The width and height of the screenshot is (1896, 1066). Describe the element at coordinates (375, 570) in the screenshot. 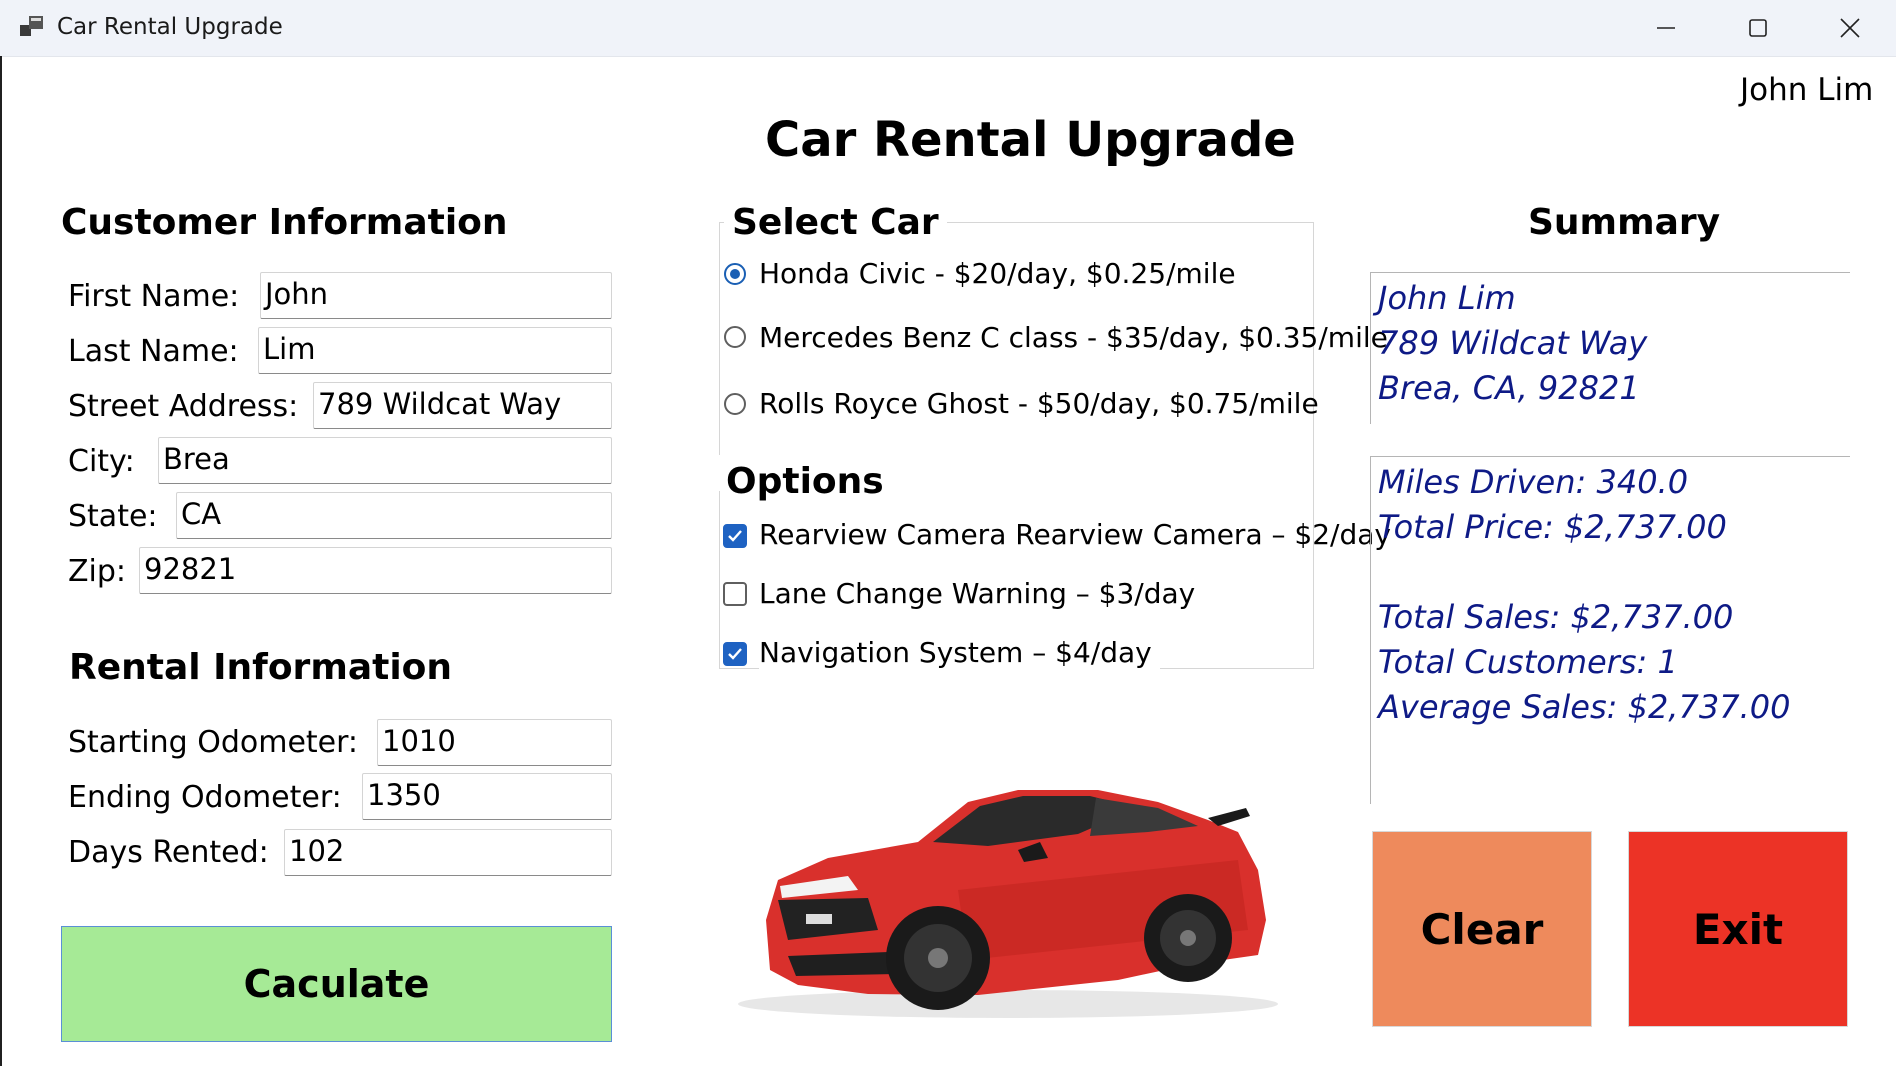

I see `zip-field: 92821` at that location.